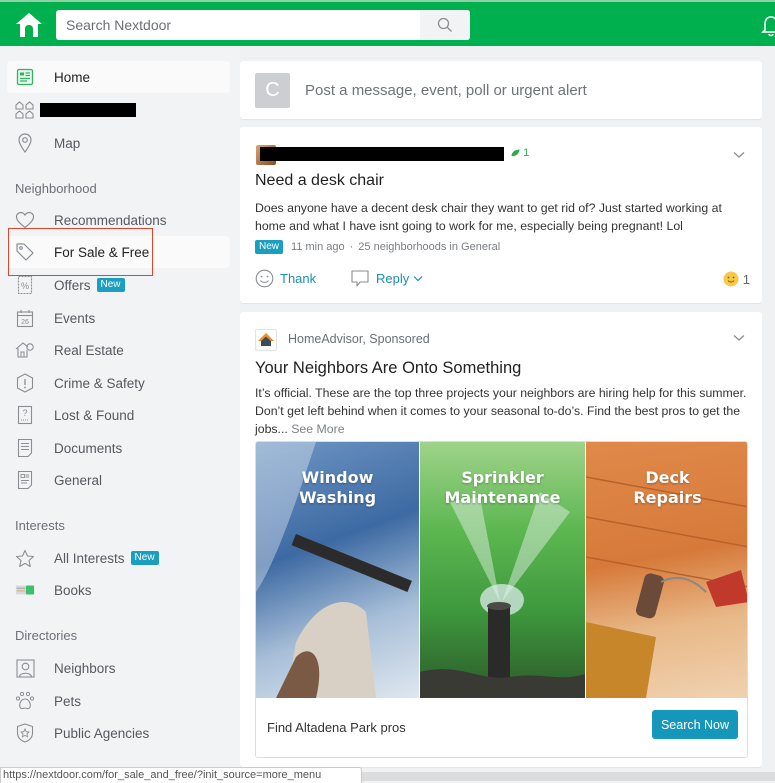 Image resolution: width=775 pixels, height=783 pixels. I want to click on sidebar-item-label: Offers, so click(72, 285).